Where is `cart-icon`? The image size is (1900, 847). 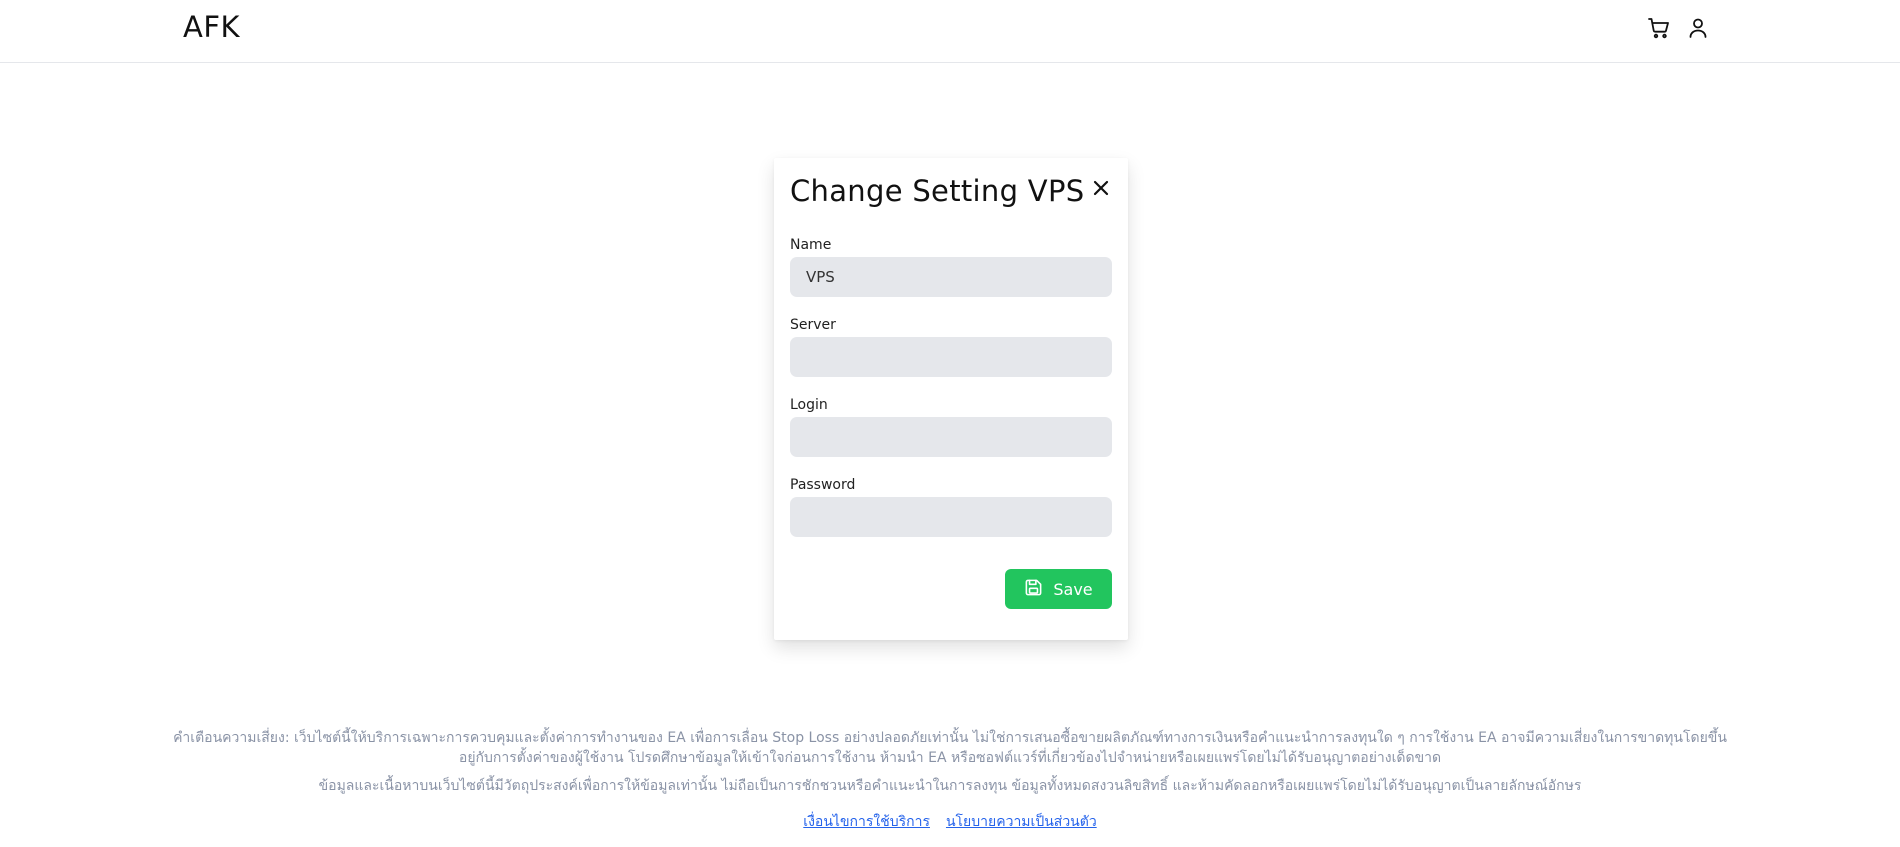
cart-icon is located at coordinates (1659, 28).